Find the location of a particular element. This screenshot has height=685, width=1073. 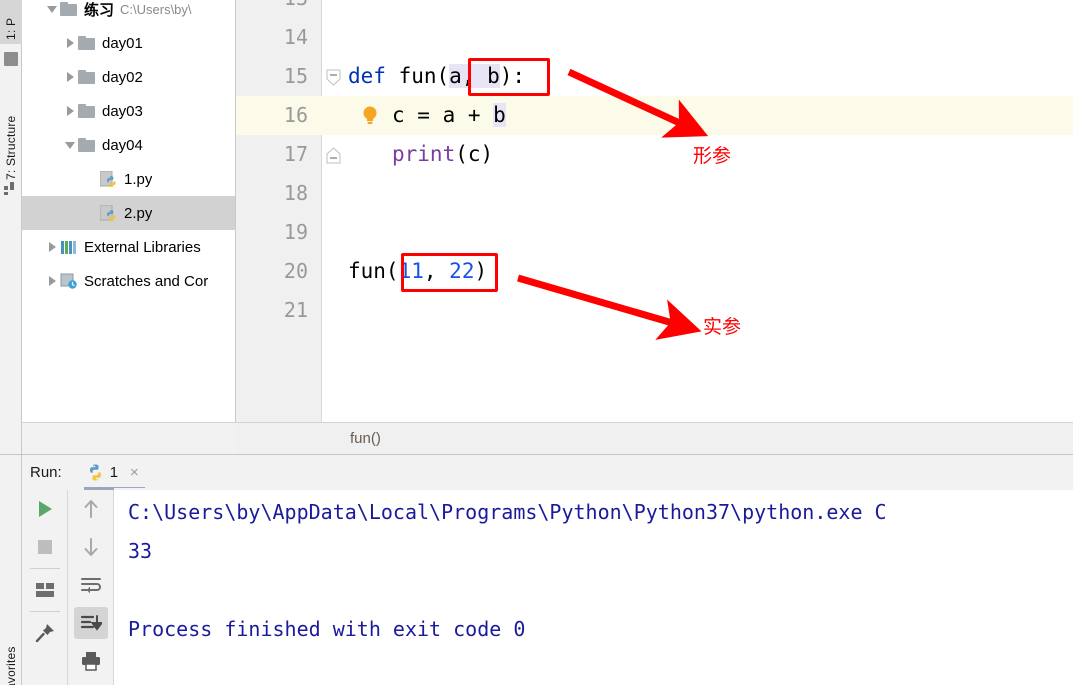

print-button is located at coordinates (91, 661).